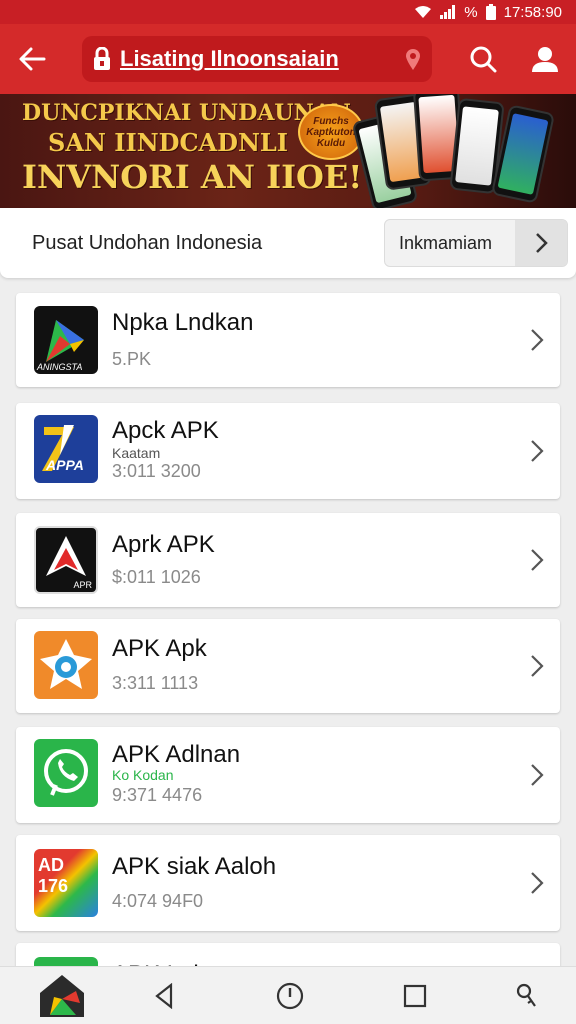  What do you see at coordinates (288, 883) in the screenshot?
I see `app-list-item: AD 176 APK siak Aaloh 4:074 94F0` at bounding box center [288, 883].